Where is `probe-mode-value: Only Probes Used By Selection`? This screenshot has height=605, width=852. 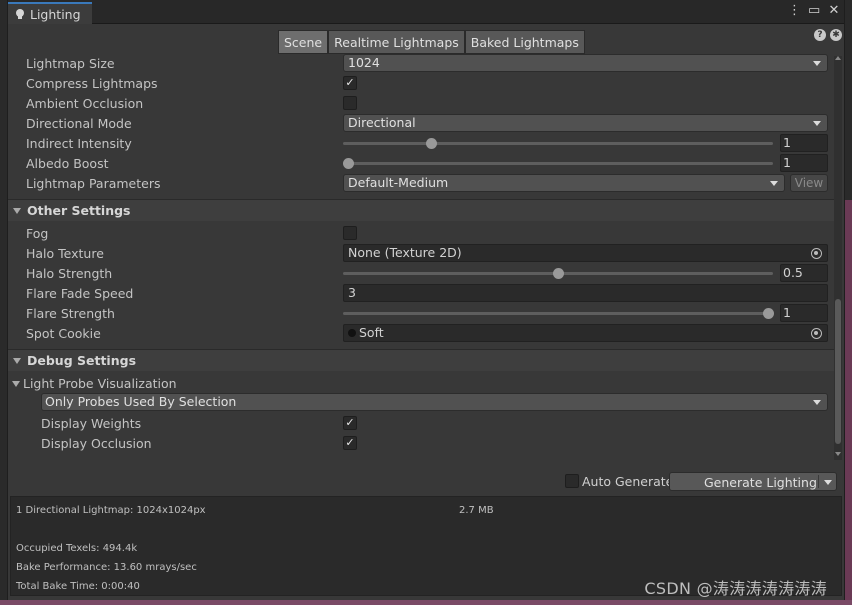 probe-mode-value: Only Probes Used By Selection is located at coordinates (141, 401).